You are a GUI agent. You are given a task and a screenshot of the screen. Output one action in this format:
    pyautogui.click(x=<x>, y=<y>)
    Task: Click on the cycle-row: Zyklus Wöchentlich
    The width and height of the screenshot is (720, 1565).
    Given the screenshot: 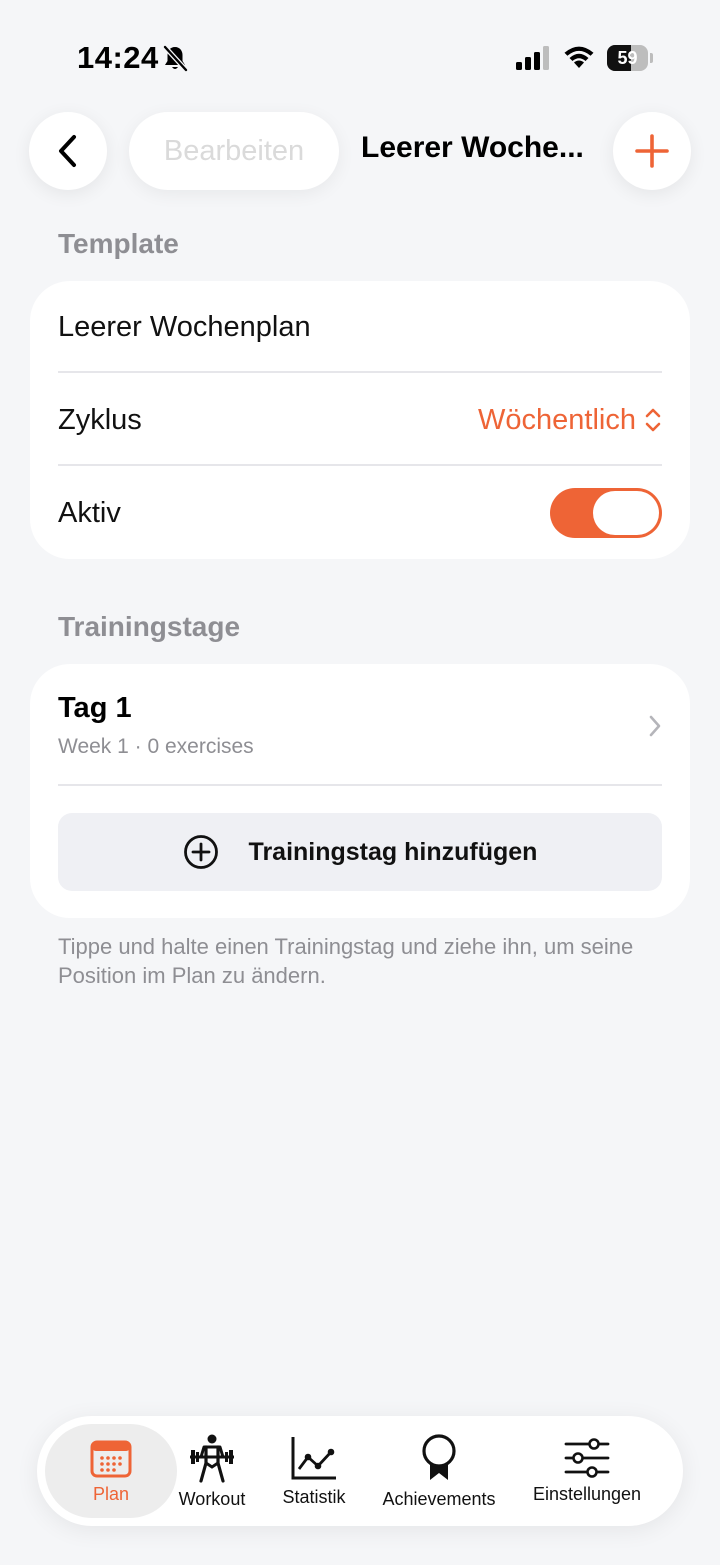 What is the action you would take?
    pyautogui.click(x=360, y=420)
    